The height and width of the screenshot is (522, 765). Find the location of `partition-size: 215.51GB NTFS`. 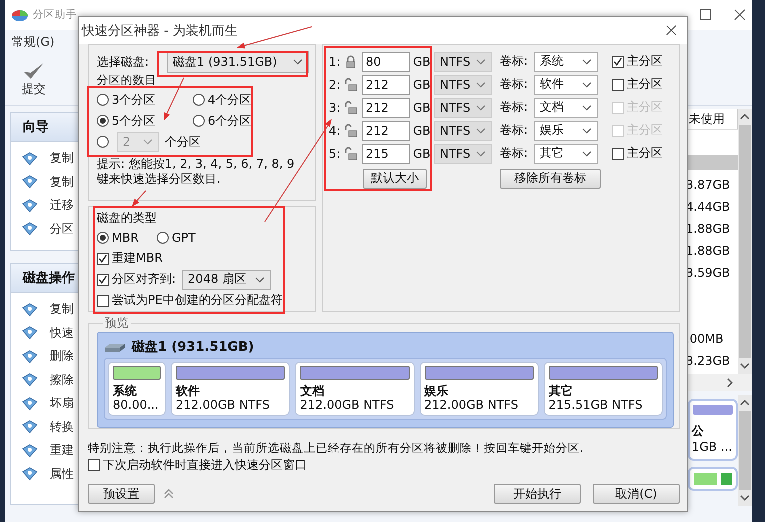

partition-size: 215.51GB NTFS is located at coordinates (596, 405).